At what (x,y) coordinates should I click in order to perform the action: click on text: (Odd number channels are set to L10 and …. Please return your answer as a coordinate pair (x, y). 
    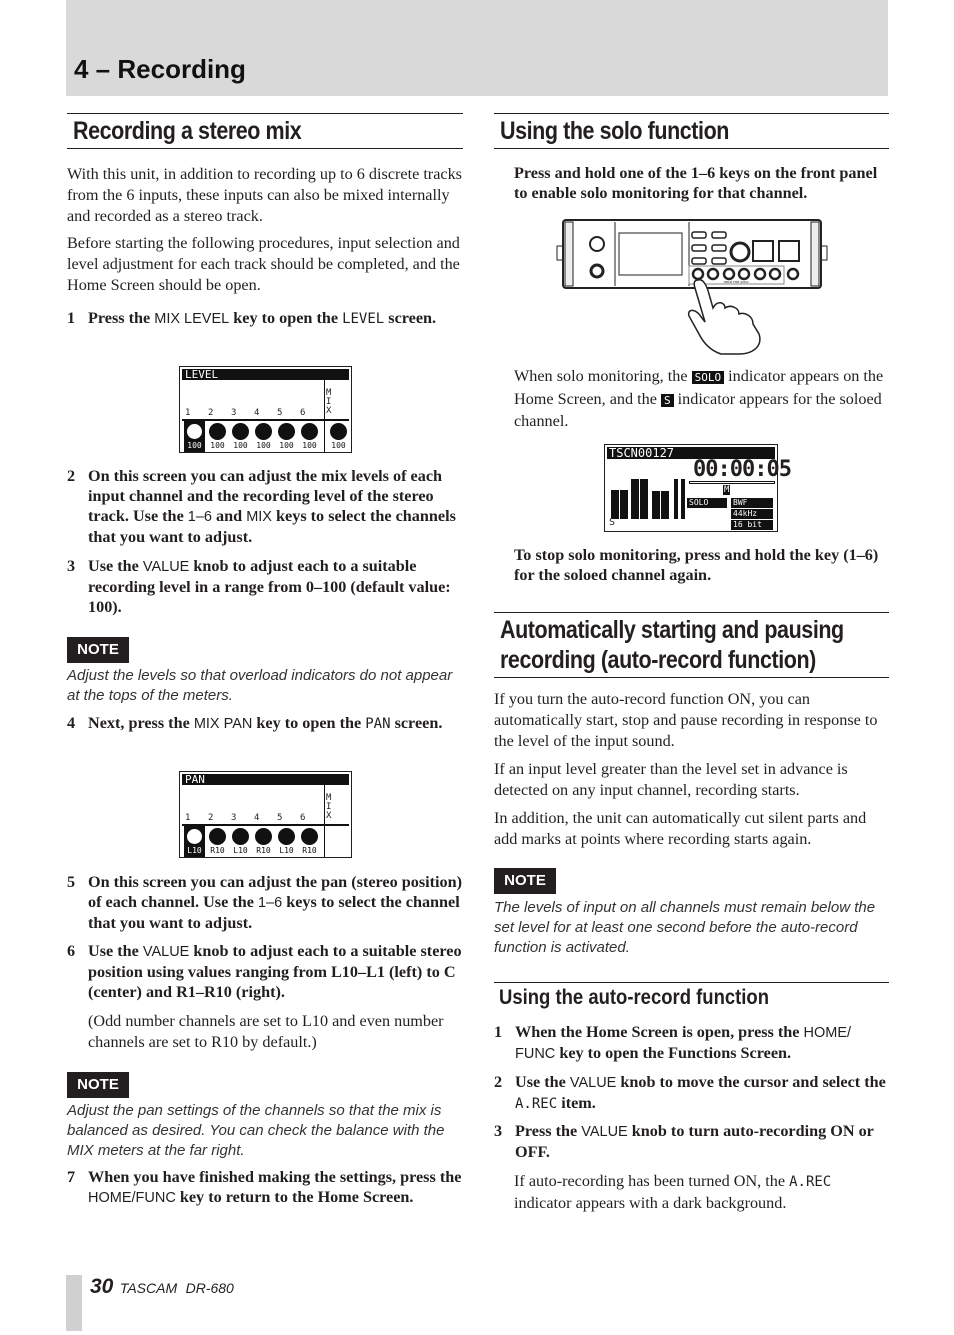
    Looking at the image, I should click on (266, 1031).